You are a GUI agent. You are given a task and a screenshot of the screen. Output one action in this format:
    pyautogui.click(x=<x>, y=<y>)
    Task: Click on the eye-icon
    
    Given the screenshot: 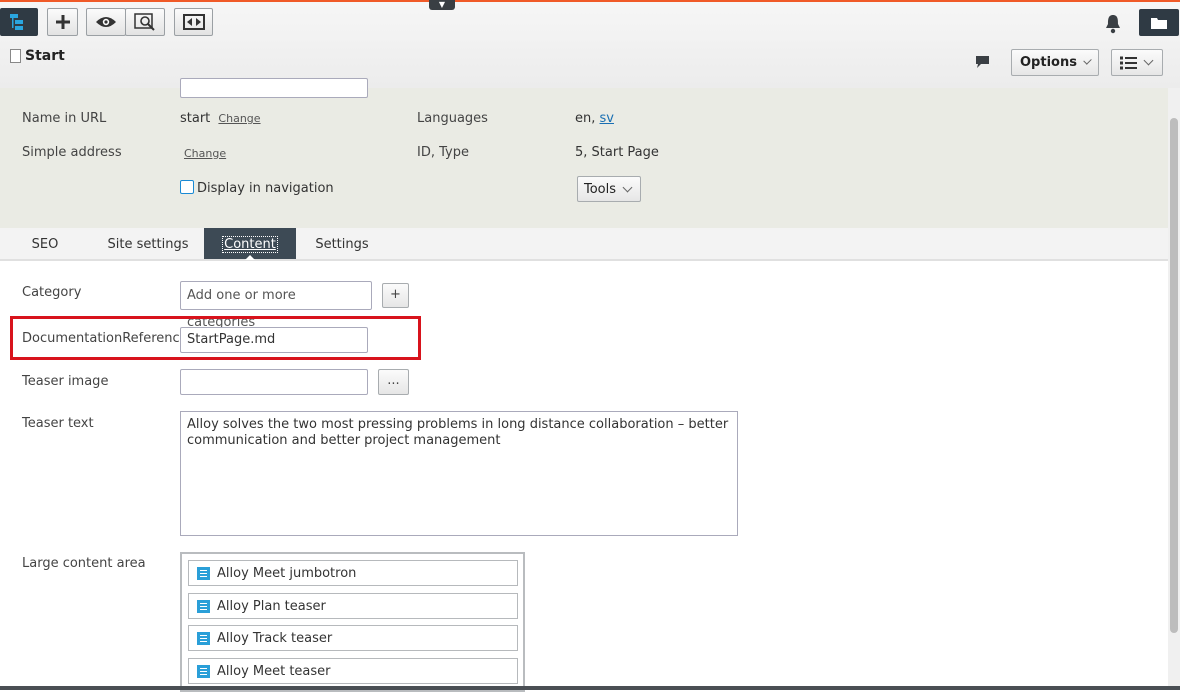 What is the action you would take?
    pyautogui.click(x=106, y=22)
    